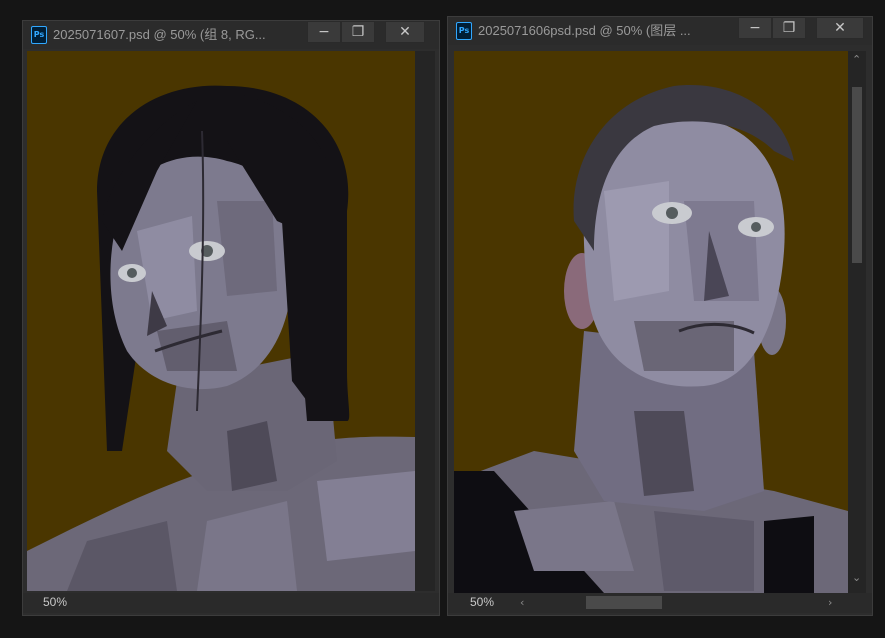  Describe the element at coordinates (857, 322) in the screenshot. I see `vertical-scrollbar: ⌃ ⌄` at that location.